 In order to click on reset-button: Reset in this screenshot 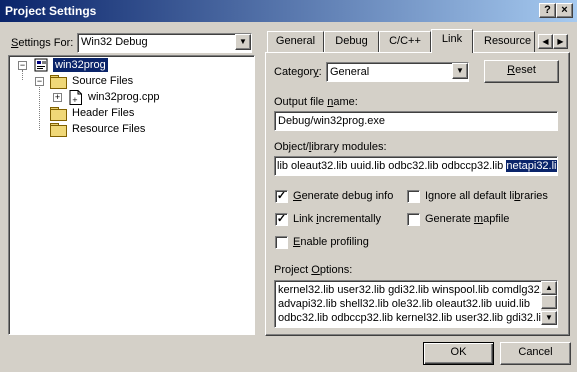, I will do `click(521, 71)`.